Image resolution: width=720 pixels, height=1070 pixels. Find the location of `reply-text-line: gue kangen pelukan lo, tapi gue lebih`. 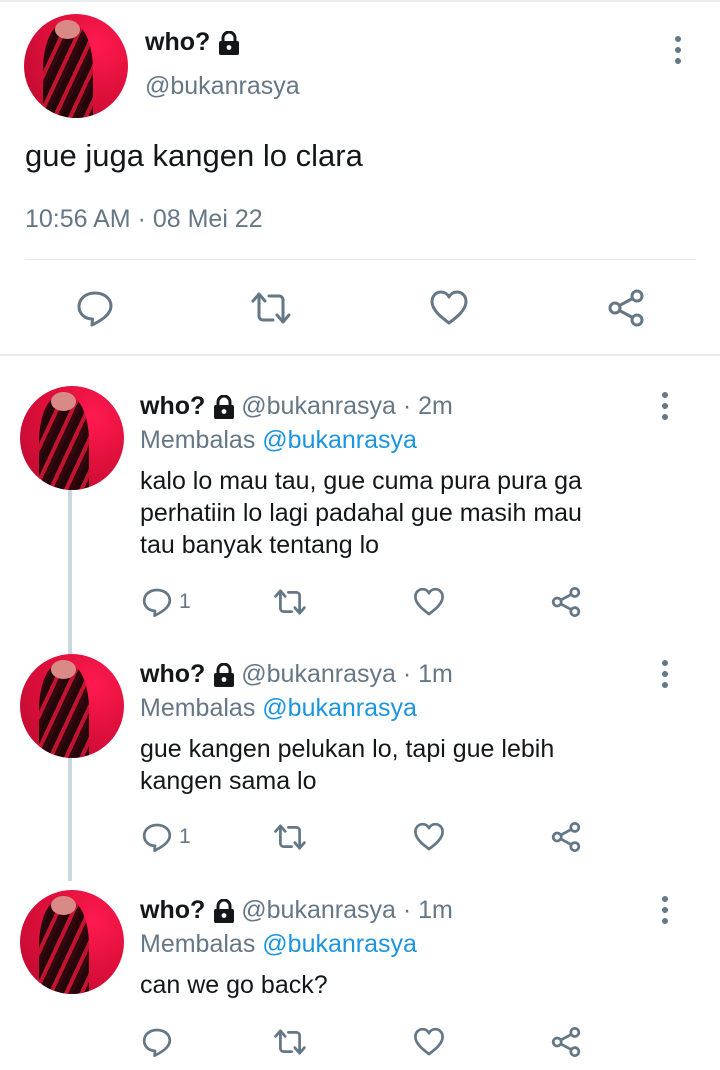

reply-text-line: gue kangen pelukan lo, tapi gue lebih is located at coordinates (347, 749).